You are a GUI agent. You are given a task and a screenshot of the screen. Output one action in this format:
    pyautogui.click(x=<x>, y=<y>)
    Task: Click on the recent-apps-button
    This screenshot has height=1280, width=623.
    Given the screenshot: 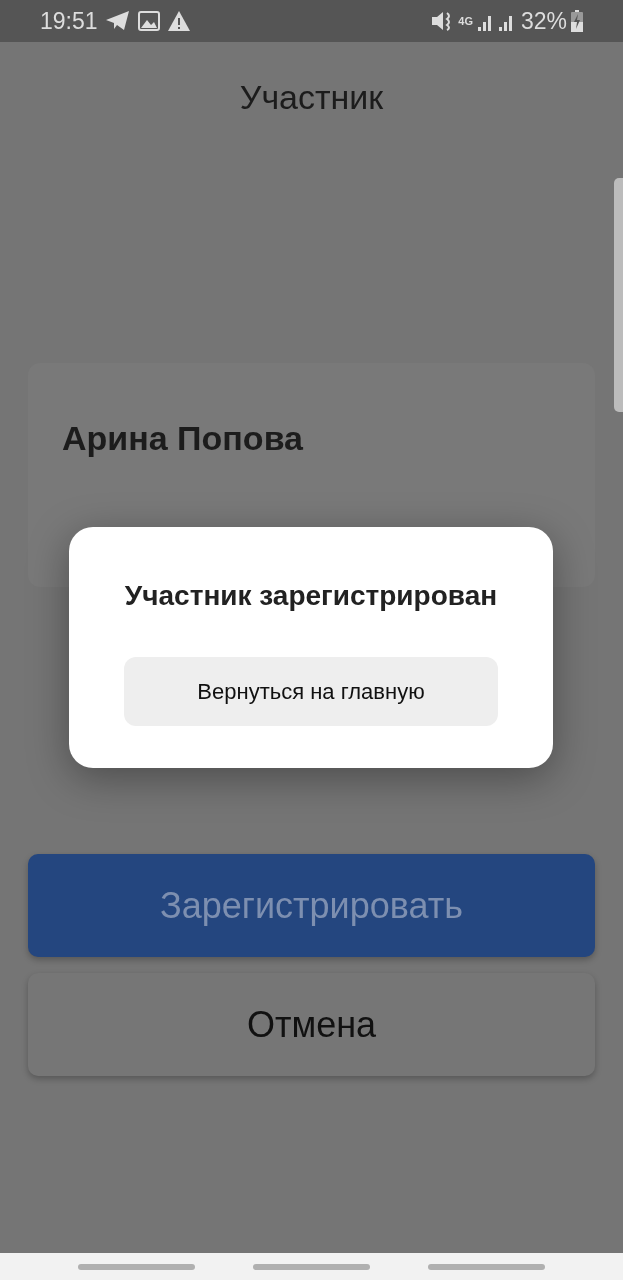 What is the action you would take?
    pyautogui.click(x=136, y=1266)
    